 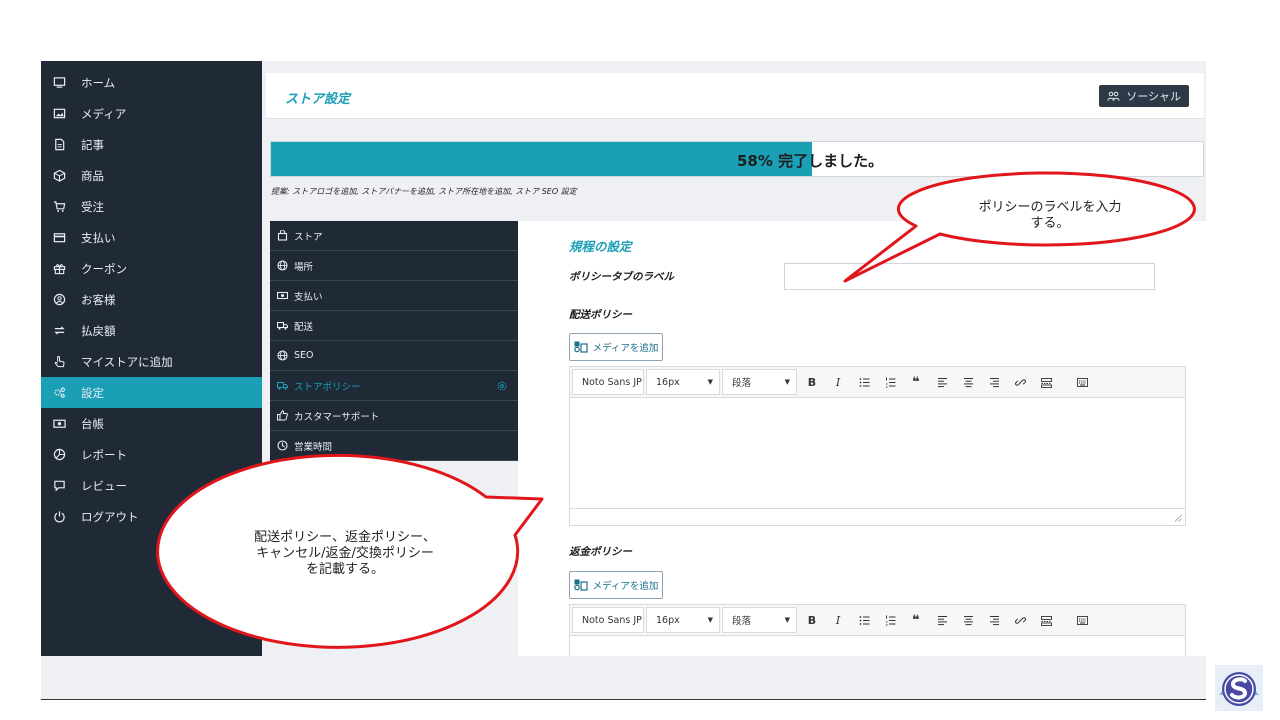 I want to click on tab-label: 営業時間, so click(x=313, y=447).